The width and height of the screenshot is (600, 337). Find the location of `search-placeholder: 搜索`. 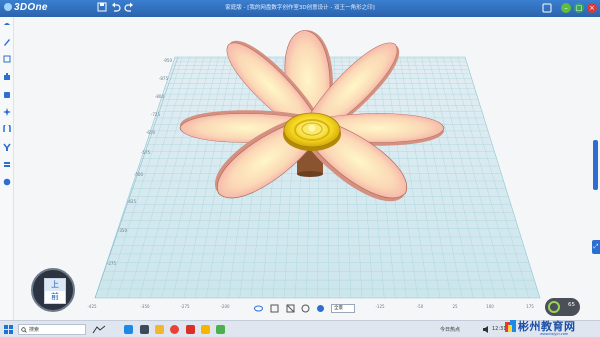

search-placeholder: 搜索 is located at coordinates (34, 330).